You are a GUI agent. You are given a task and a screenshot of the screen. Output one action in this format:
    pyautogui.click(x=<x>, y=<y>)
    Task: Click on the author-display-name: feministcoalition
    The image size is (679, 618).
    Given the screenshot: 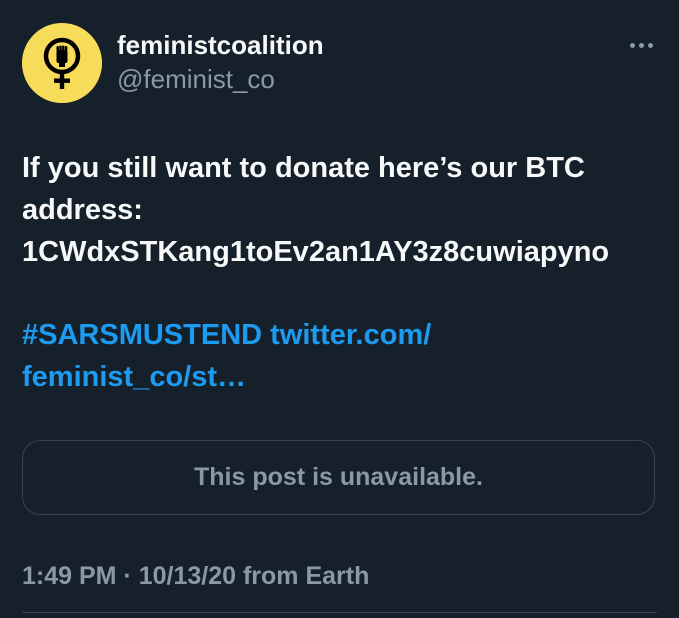 What is the action you would take?
    pyautogui.click(x=220, y=45)
    